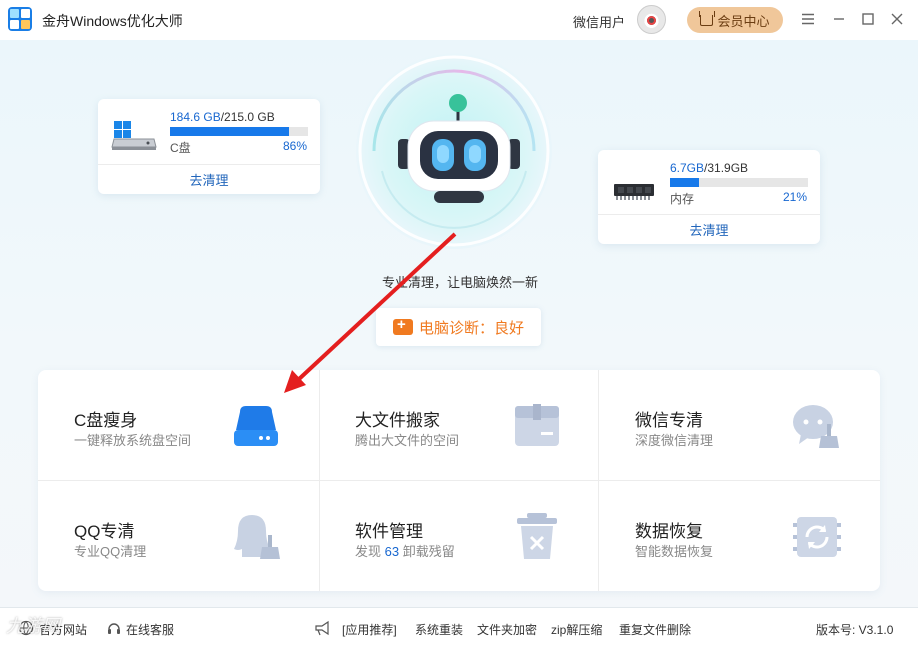 This screenshot has width=918, height=647. Describe the element at coordinates (669, 531) in the screenshot. I see `tool-title: 数据恢复` at that location.